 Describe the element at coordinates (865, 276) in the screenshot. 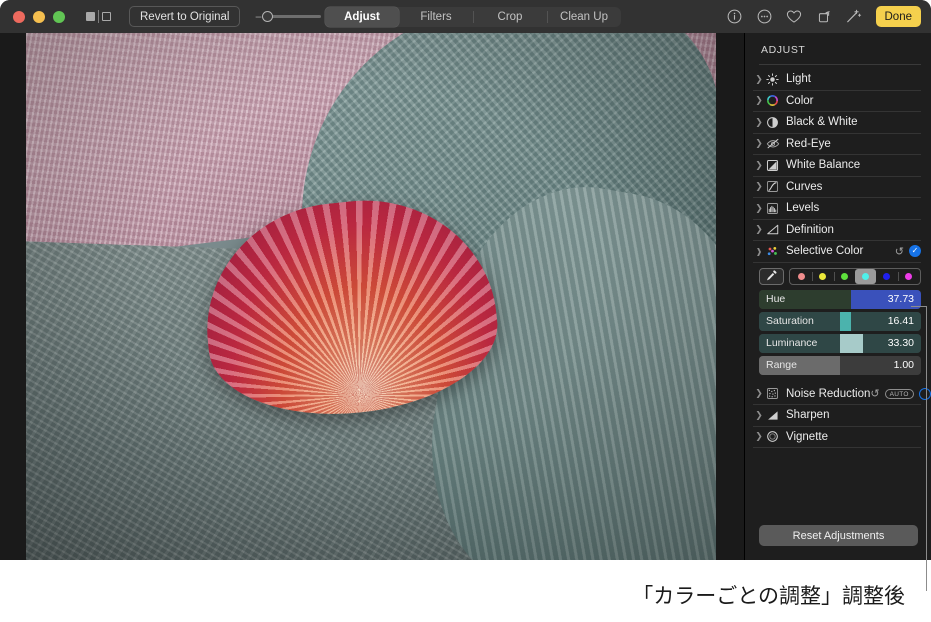

I see `swatch-cyan` at that location.